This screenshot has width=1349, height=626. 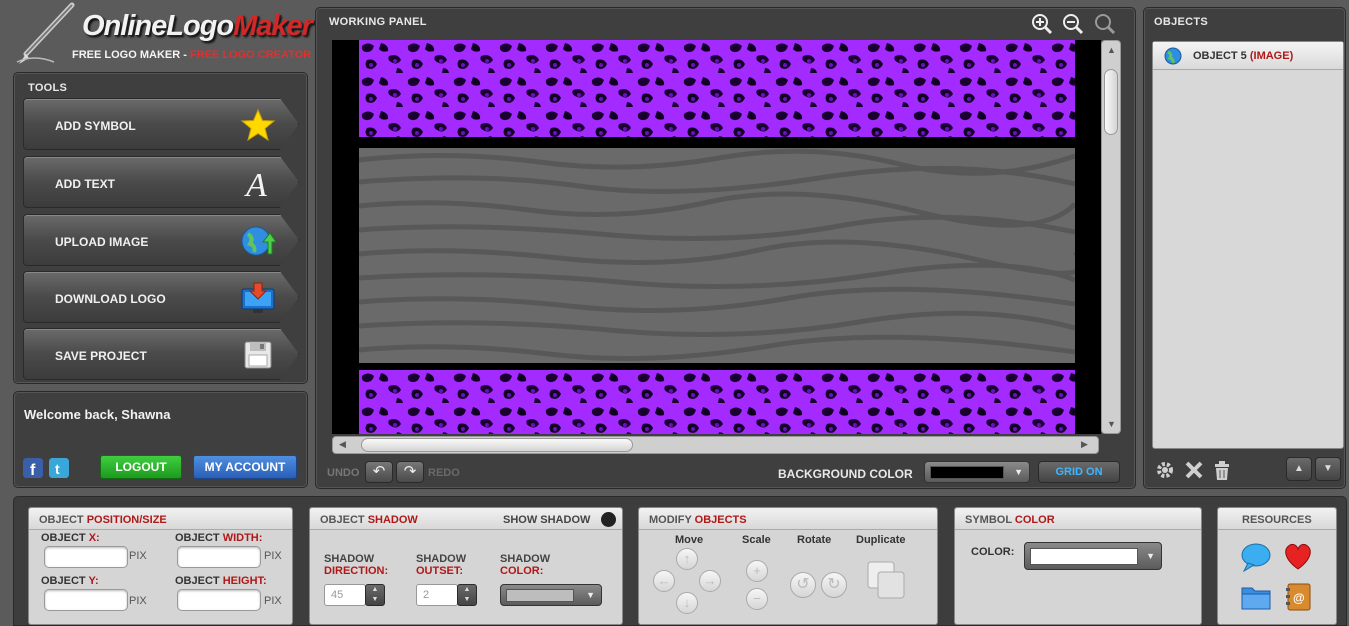 What do you see at coordinates (103, 520) in the screenshot?
I see `position-size-title: OBJECT POSITION/SIZE` at bounding box center [103, 520].